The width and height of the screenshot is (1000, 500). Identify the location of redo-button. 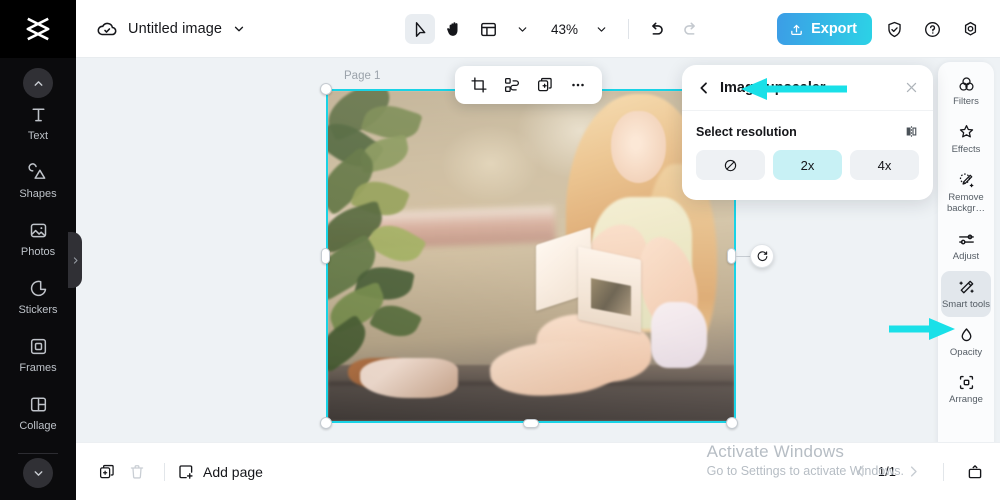
(690, 29).